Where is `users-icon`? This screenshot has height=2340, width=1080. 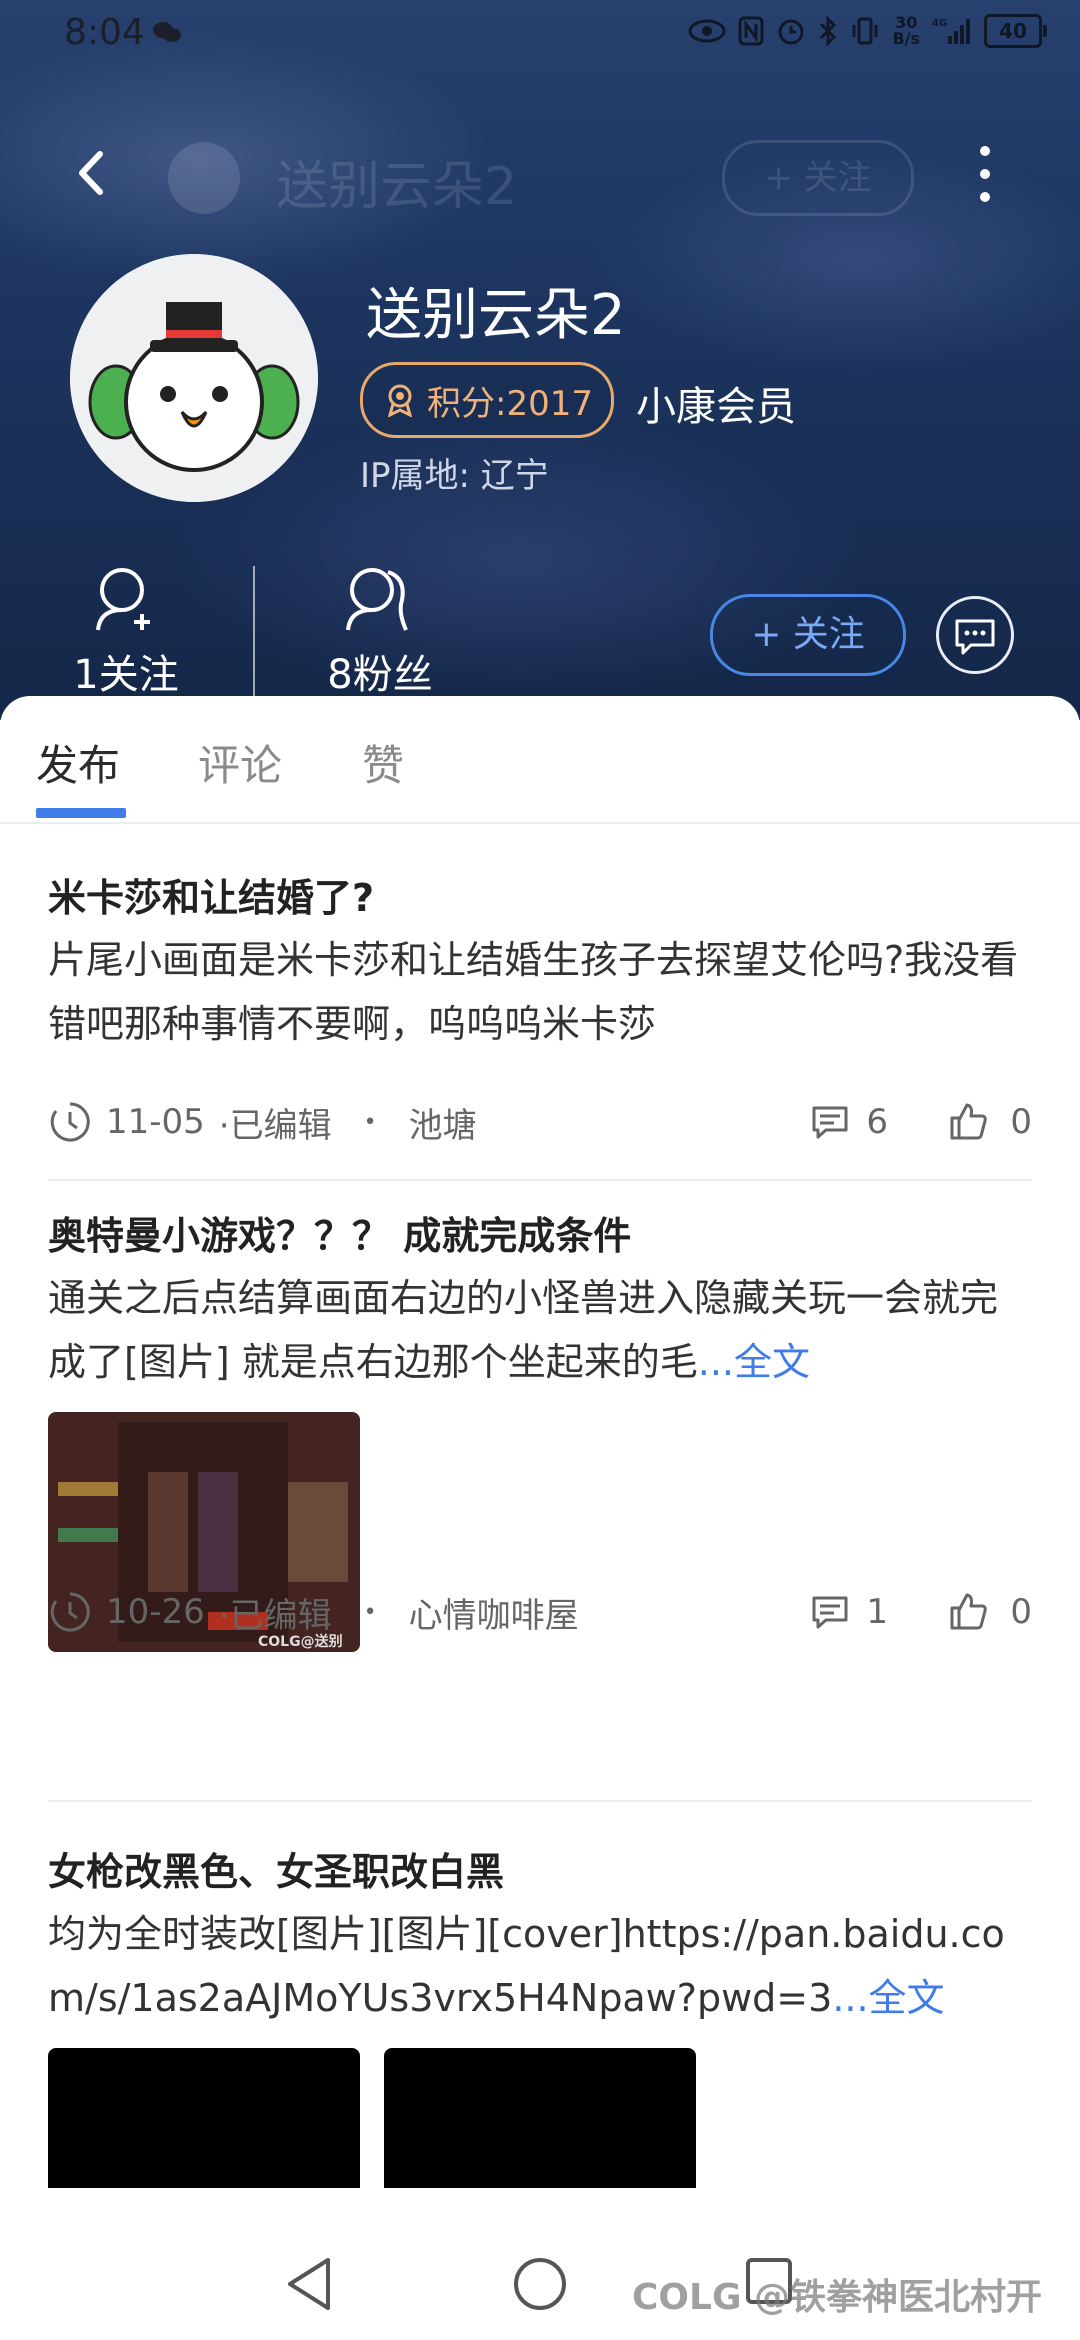
users-icon is located at coordinates (377, 599).